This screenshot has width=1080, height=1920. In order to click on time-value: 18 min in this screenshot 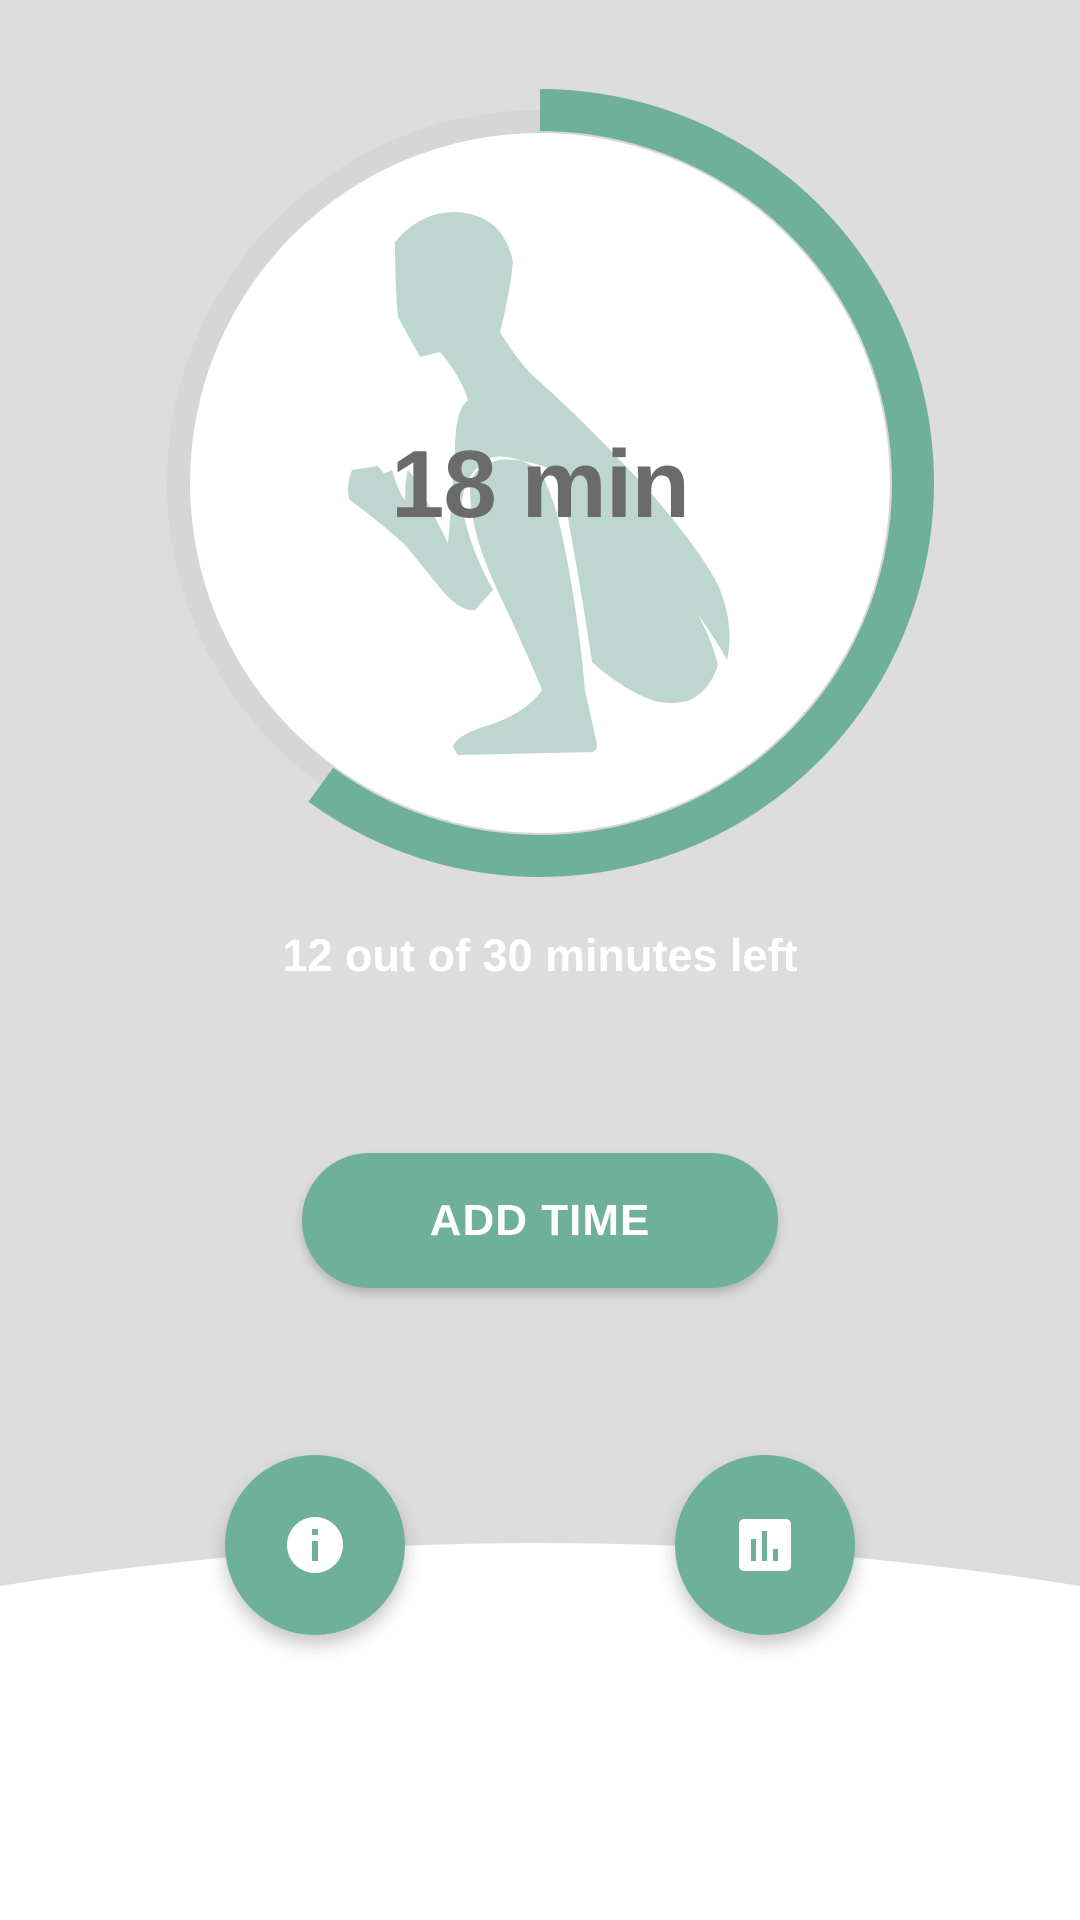, I will do `click(540, 484)`.